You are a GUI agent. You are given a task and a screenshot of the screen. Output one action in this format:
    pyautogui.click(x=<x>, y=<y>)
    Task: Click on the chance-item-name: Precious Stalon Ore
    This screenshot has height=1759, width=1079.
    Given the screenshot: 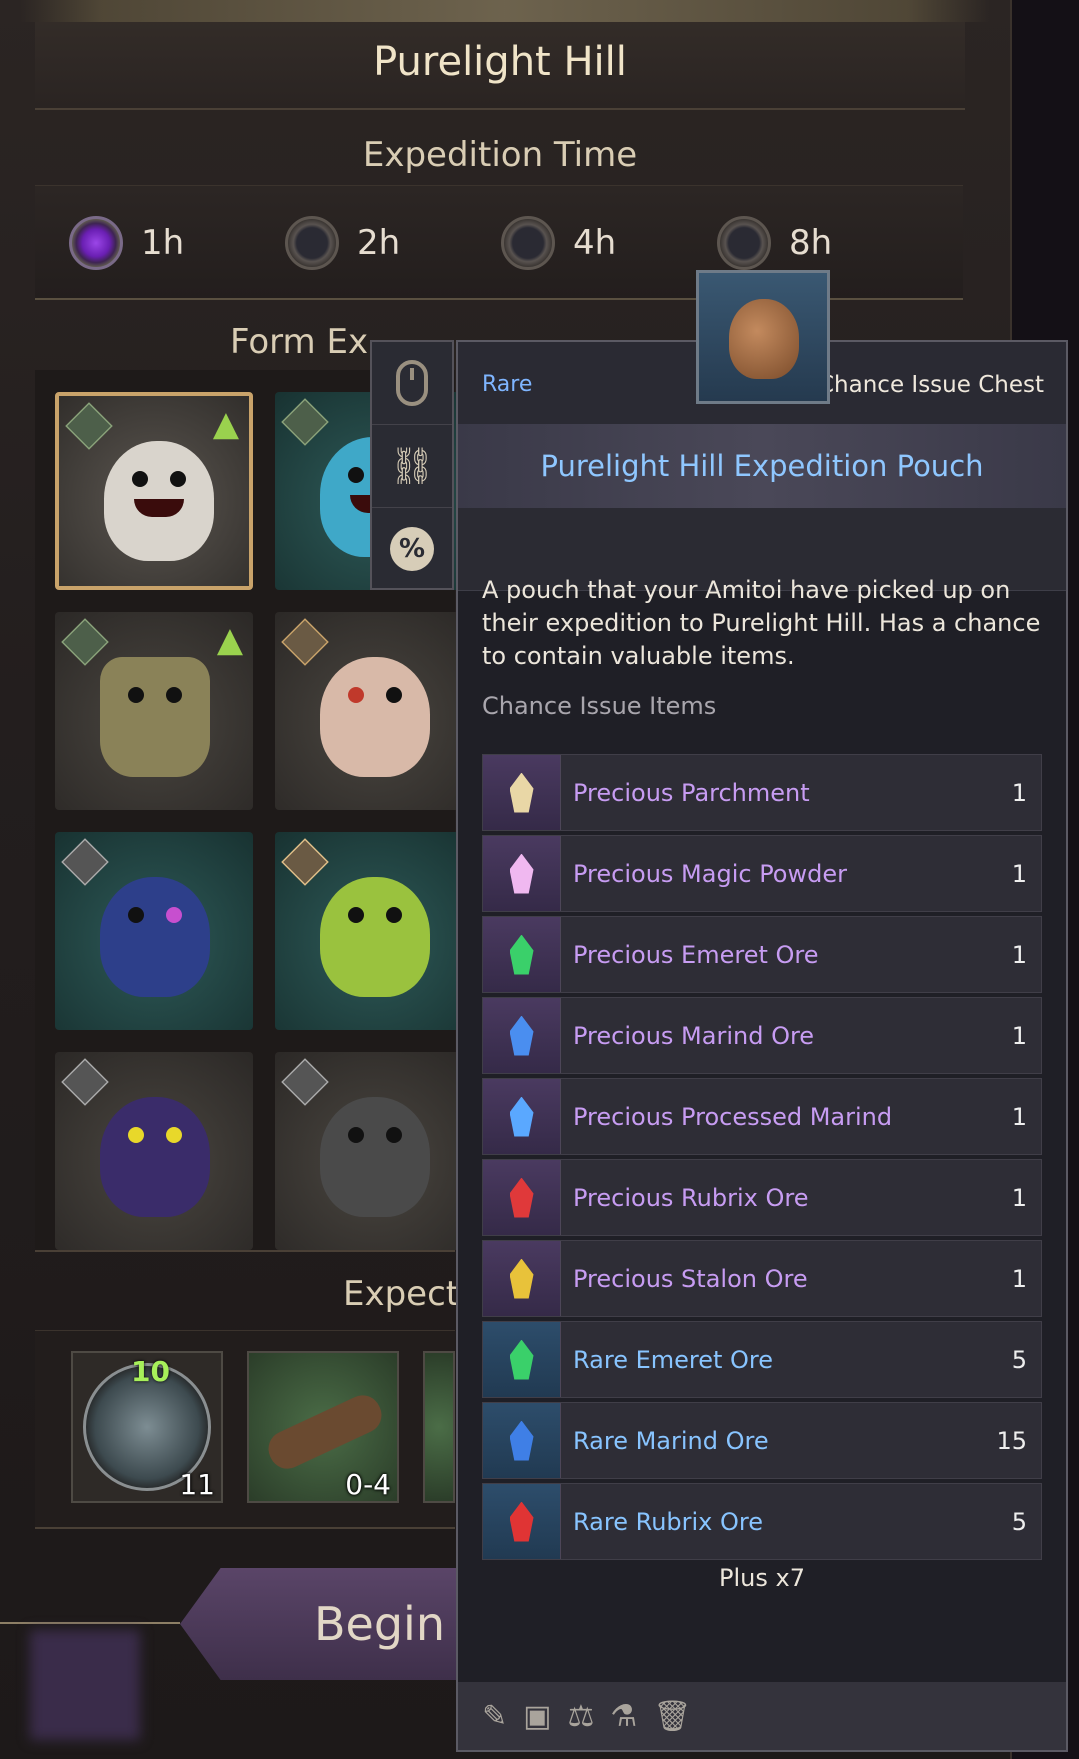 What is the action you would take?
    pyautogui.click(x=690, y=1278)
    